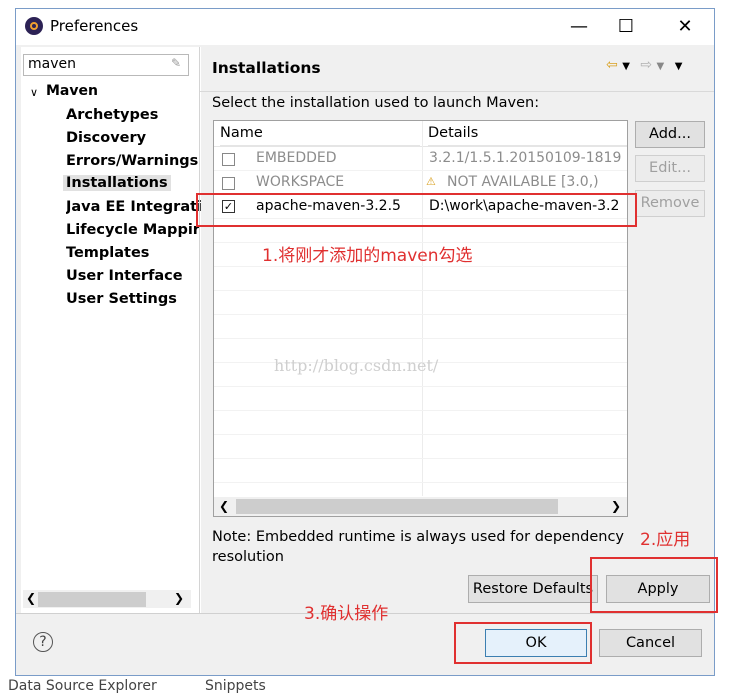 The width and height of the screenshot is (739, 694). Describe the element at coordinates (365, 27) in the screenshot. I see `title-bar: Preferences — ☐ ✕` at that location.